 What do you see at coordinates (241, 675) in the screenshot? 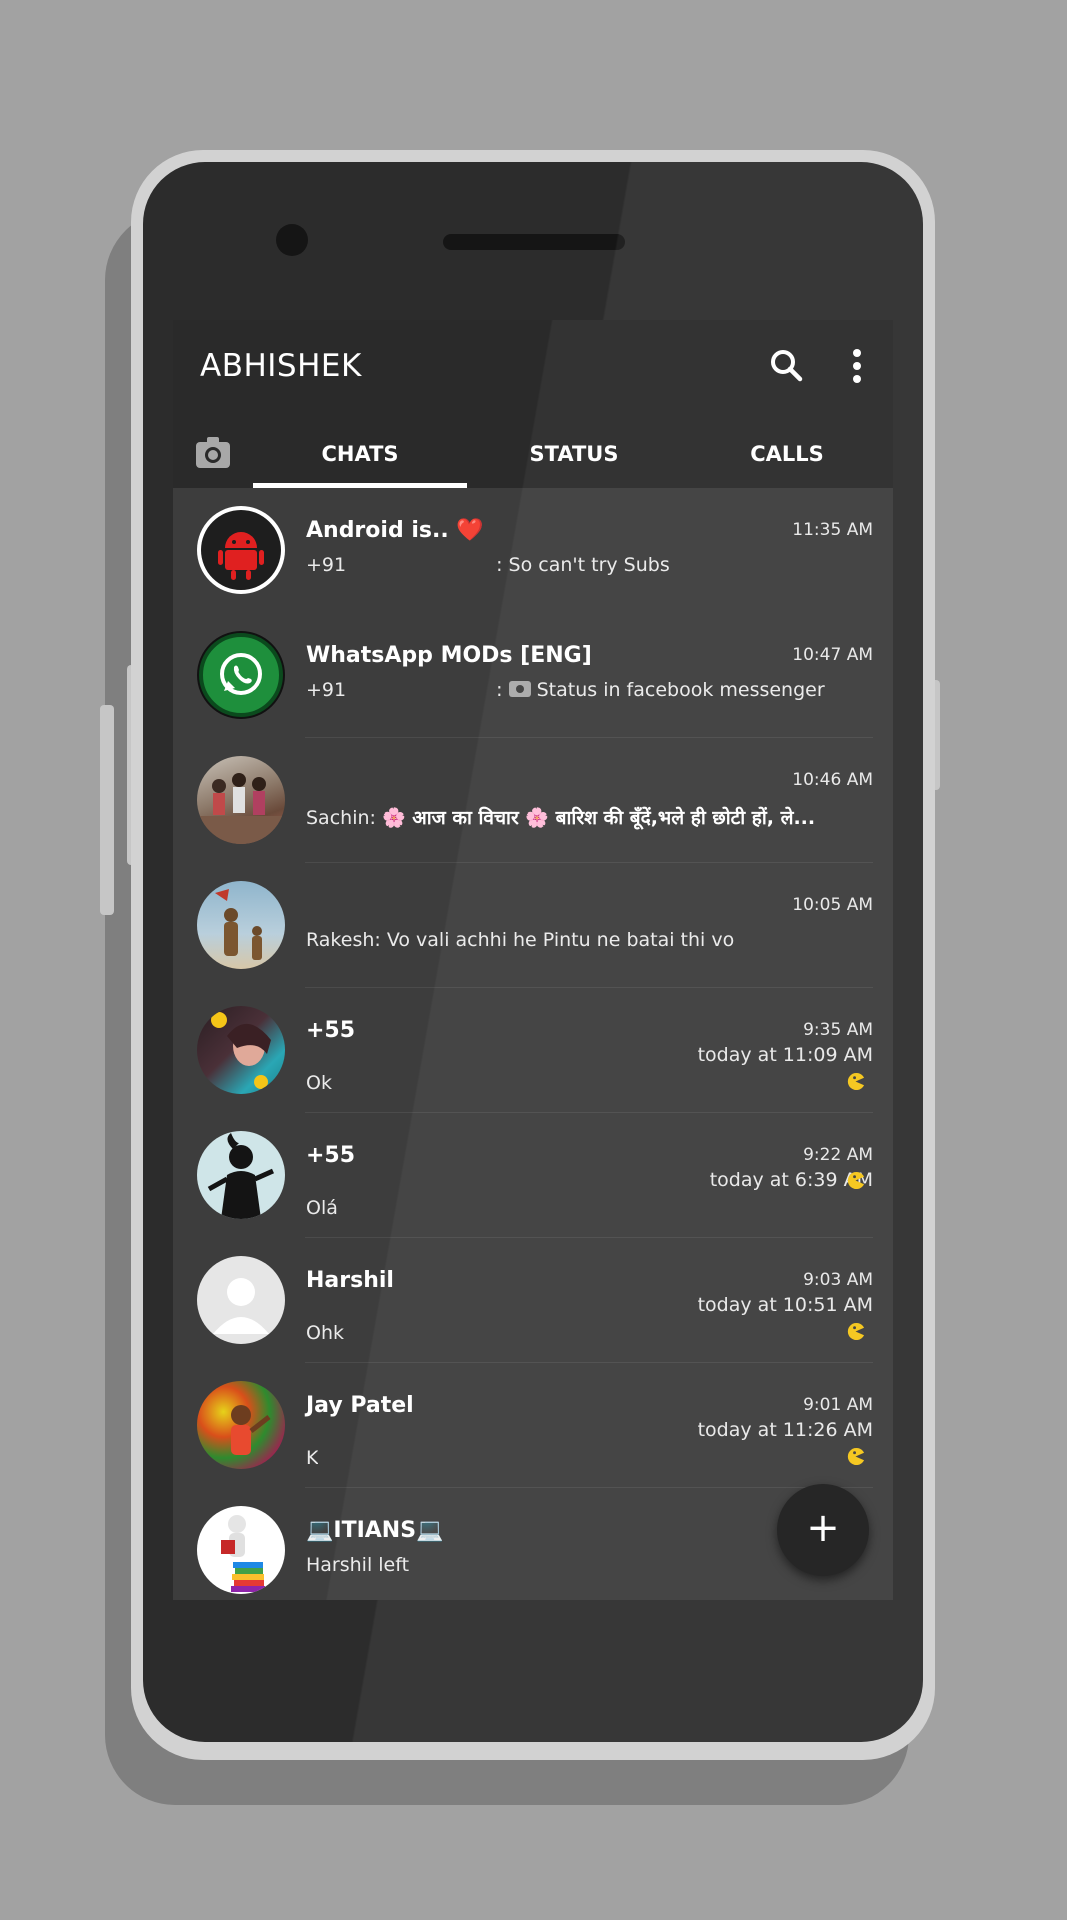
I see `whatsapp-logo-icon` at bounding box center [241, 675].